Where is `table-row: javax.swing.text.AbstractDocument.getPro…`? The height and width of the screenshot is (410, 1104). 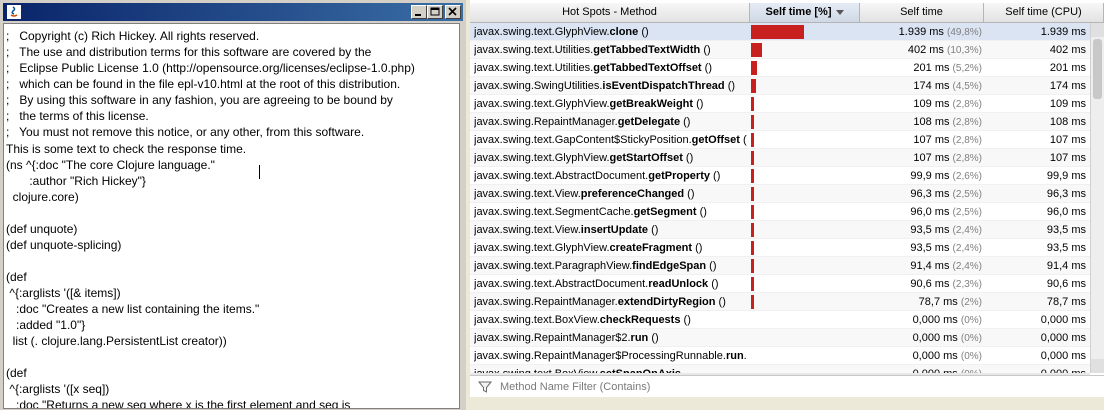 table-row: javax.swing.text.AbstractDocument.getPro… is located at coordinates (780, 176).